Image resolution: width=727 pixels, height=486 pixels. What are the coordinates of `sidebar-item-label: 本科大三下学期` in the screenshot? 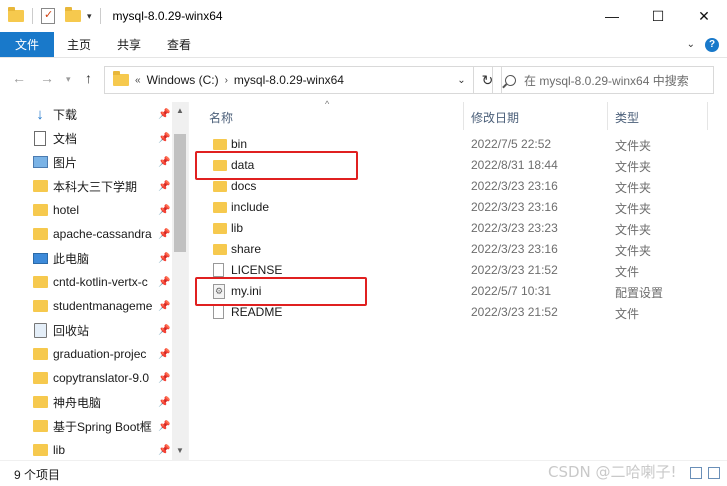 It's located at (95, 186).